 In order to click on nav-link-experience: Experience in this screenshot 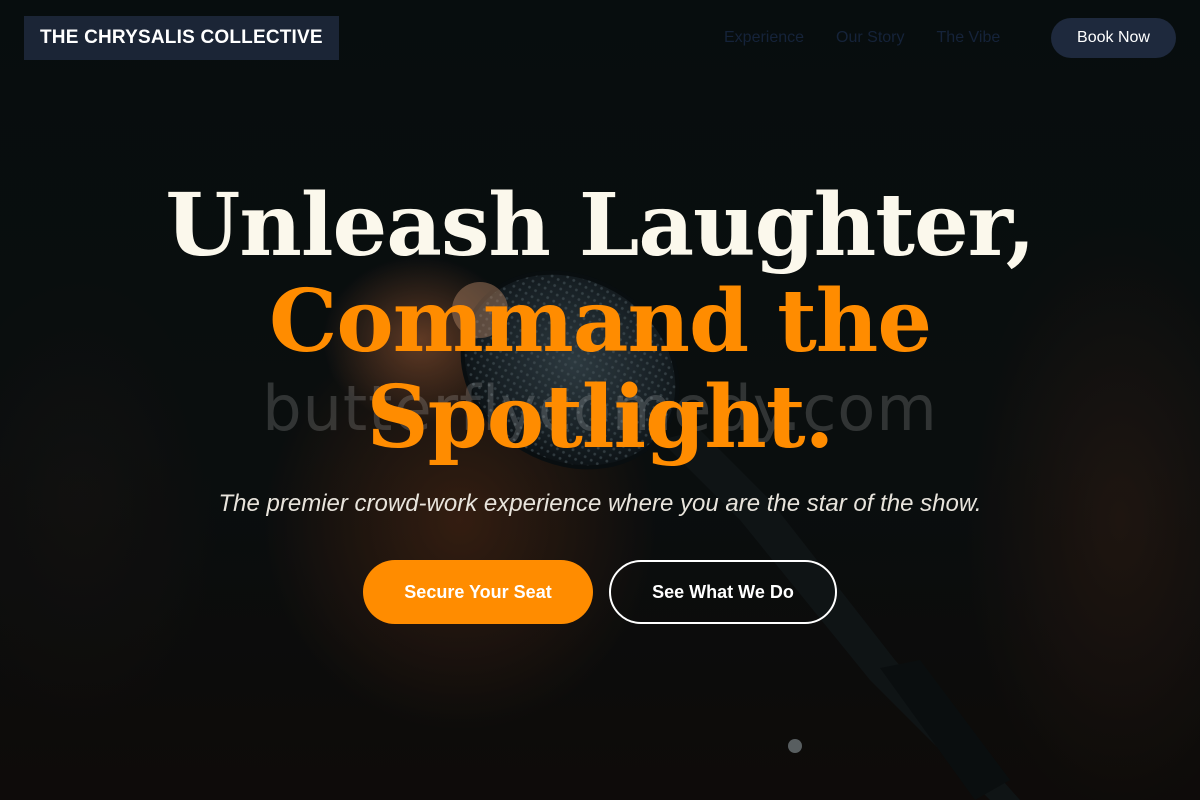, I will do `click(764, 38)`.